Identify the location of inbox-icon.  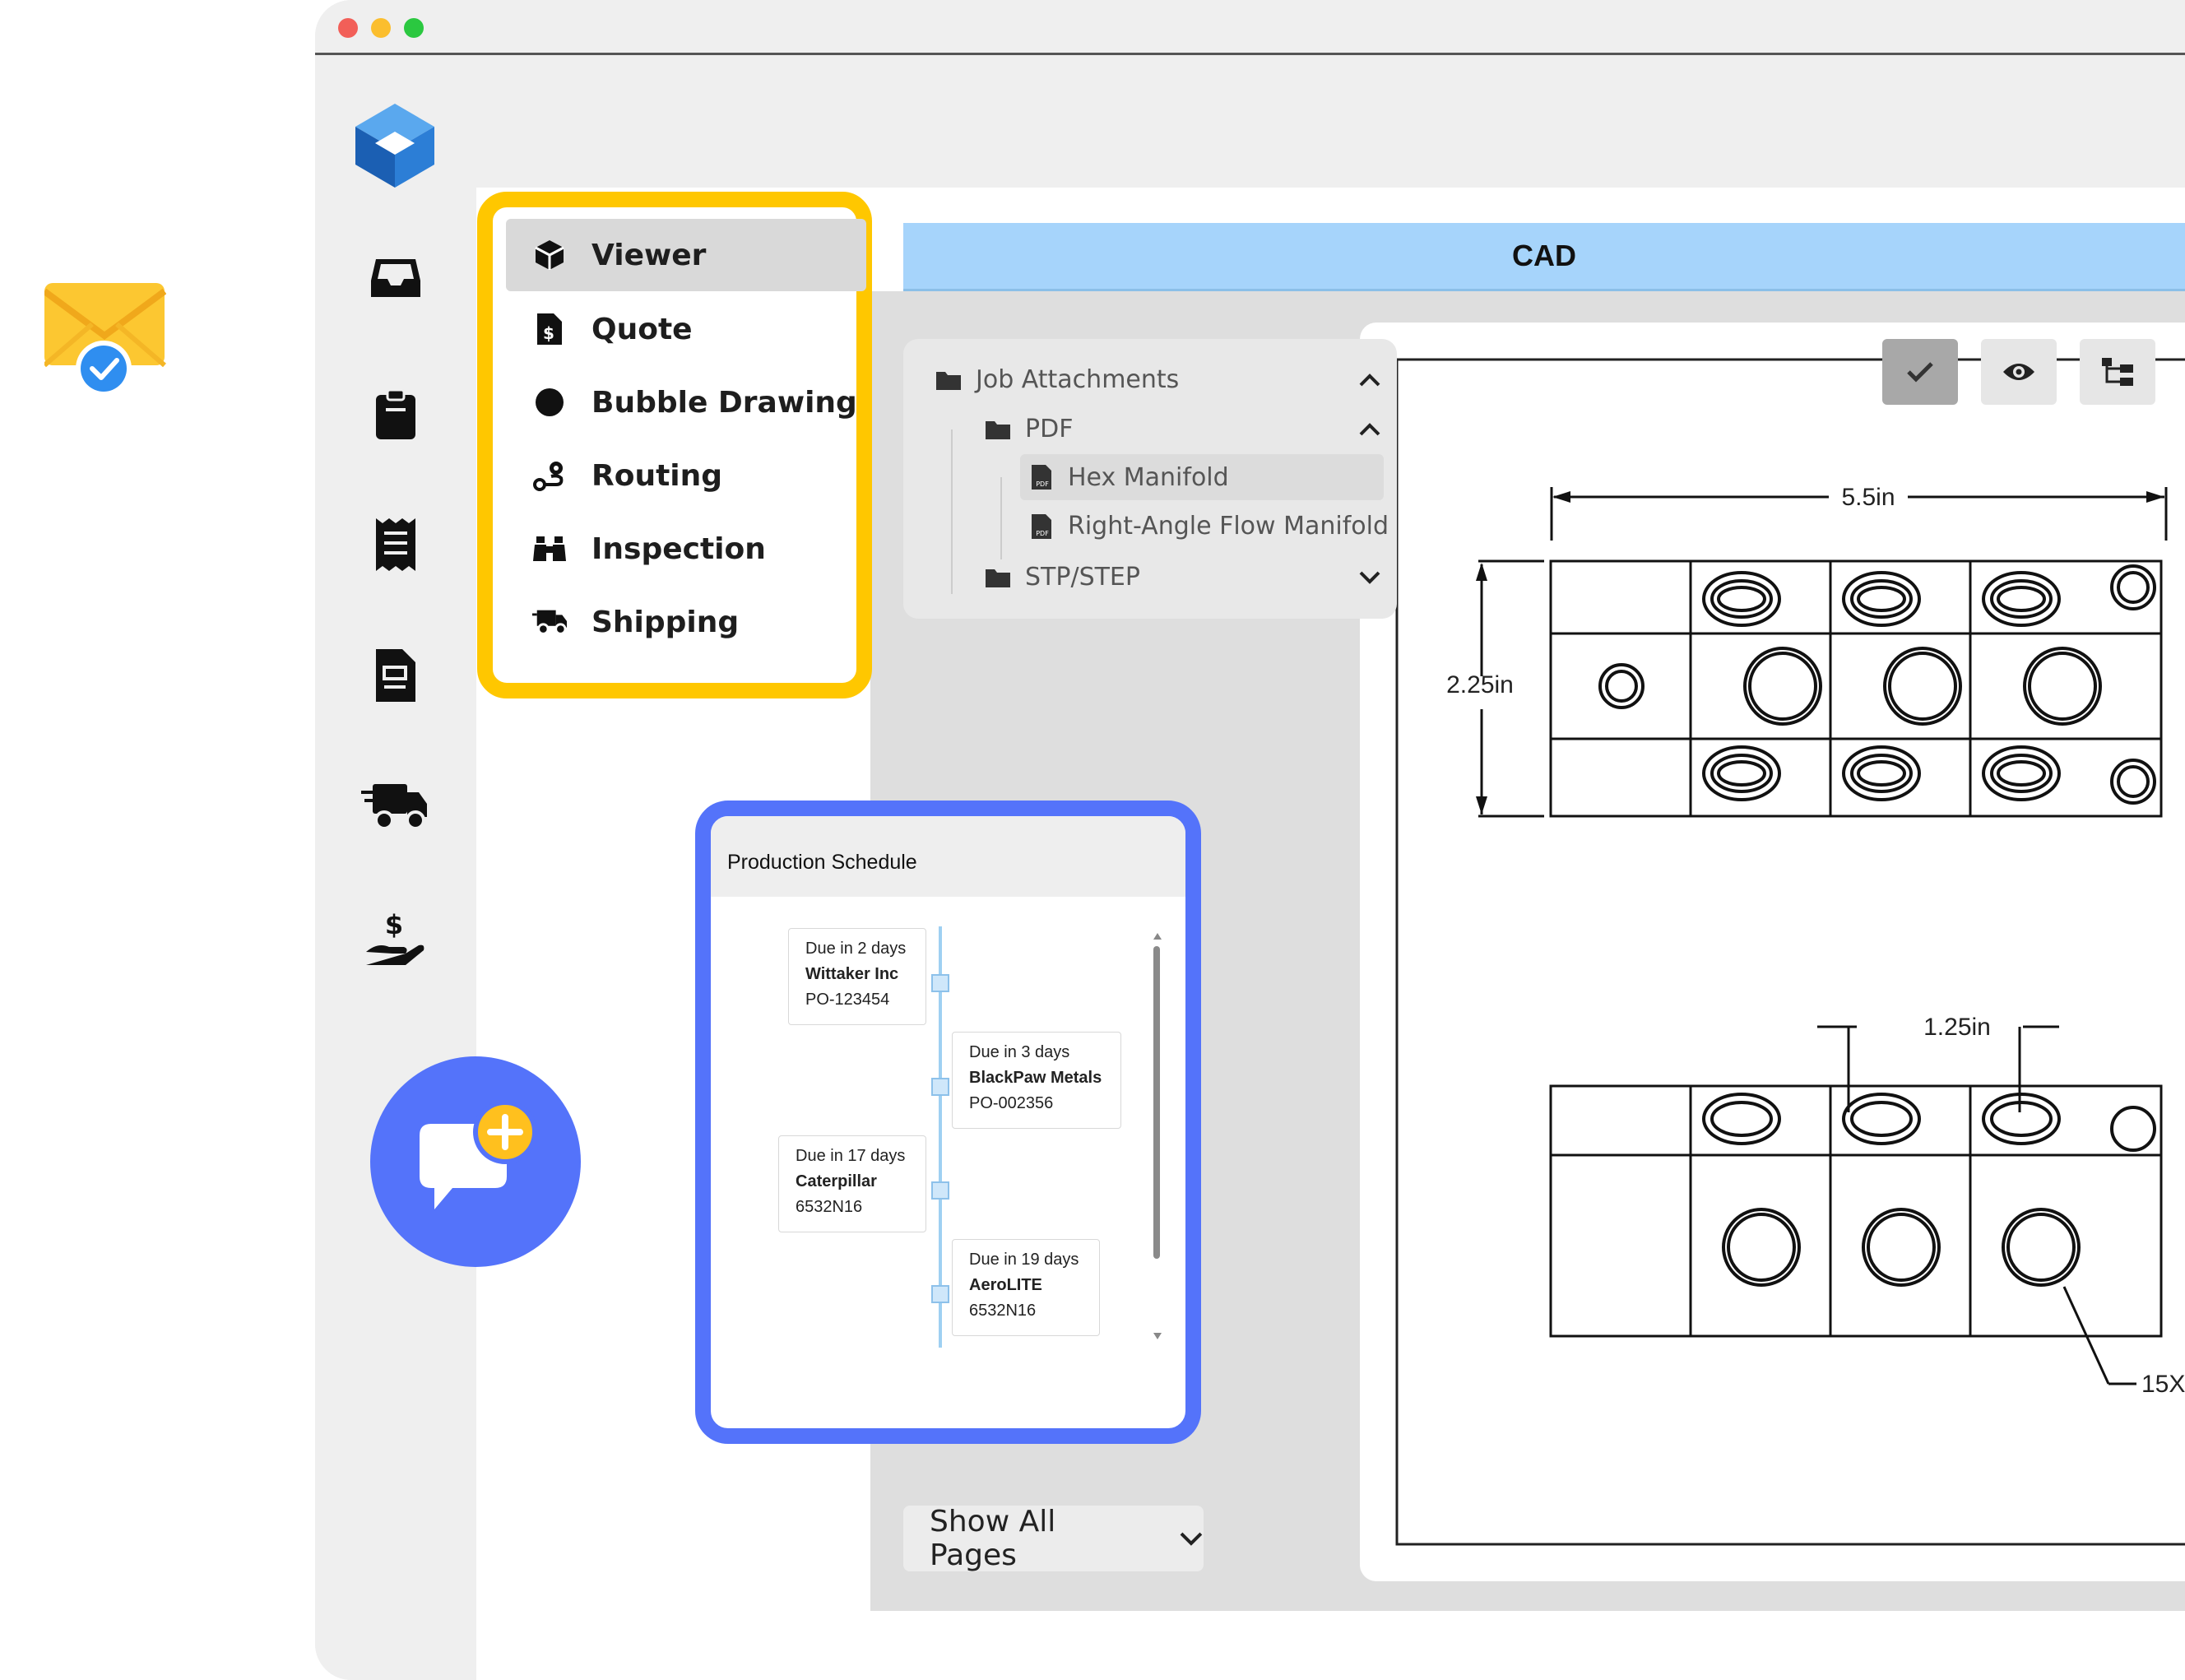
(395, 281).